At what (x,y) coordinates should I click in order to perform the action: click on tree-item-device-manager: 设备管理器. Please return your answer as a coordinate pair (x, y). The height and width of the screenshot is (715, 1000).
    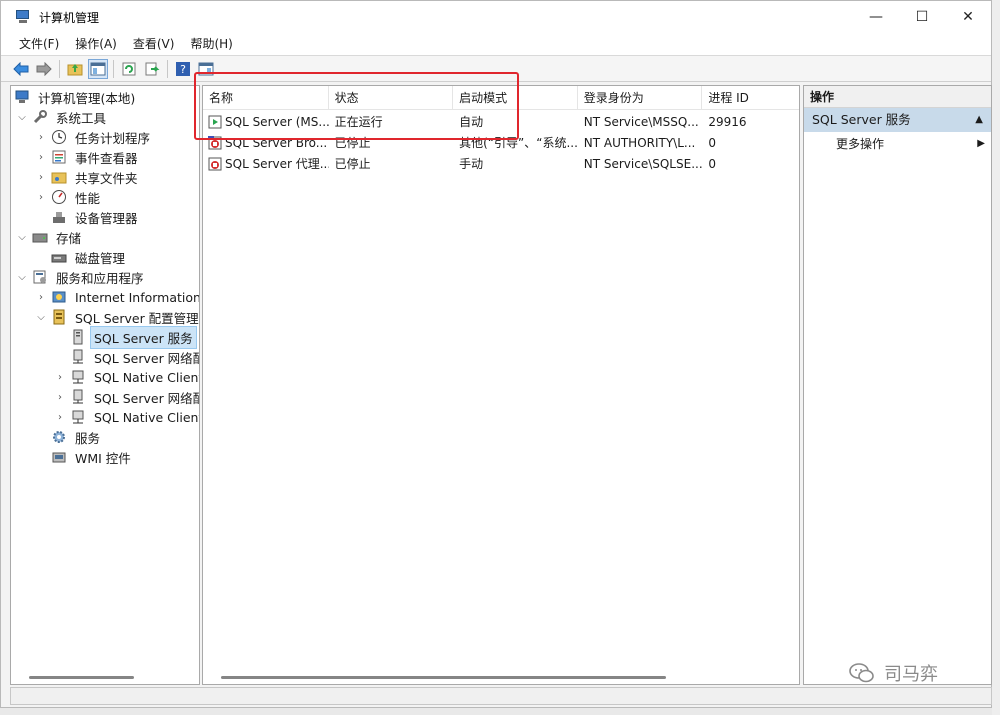
    Looking at the image, I should click on (96, 217).